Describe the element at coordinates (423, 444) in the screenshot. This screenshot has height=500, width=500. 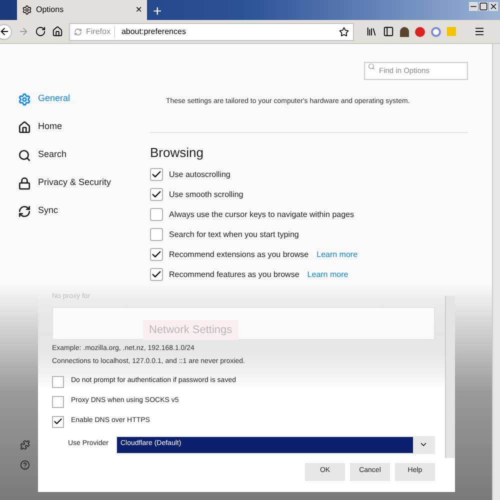
I see `chevron-icon` at that location.